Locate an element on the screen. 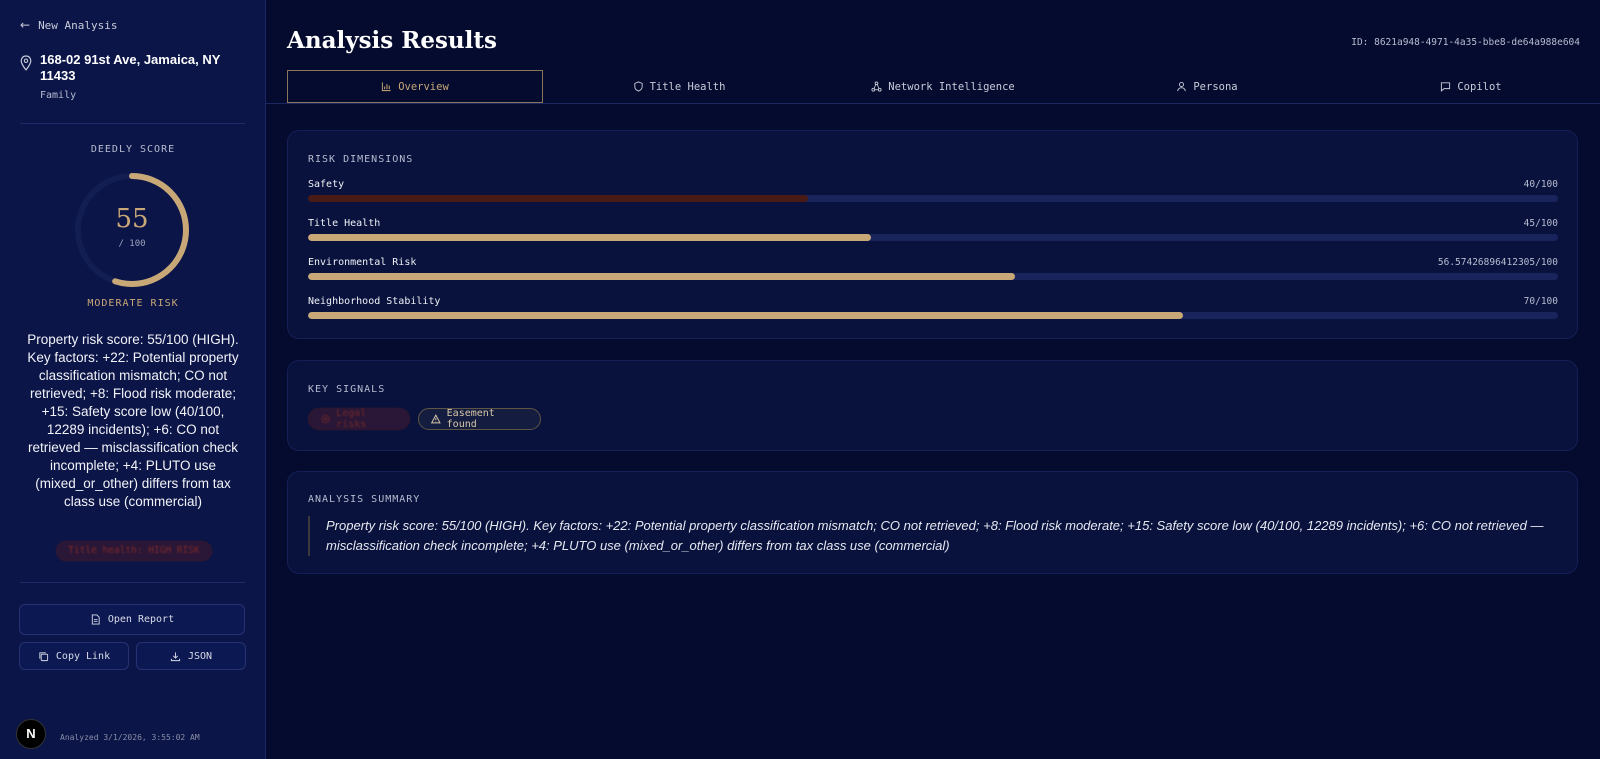 Image resolution: width=1600 pixels, height=759 pixels. open-report-button: Open Report is located at coordinates (132, 619).